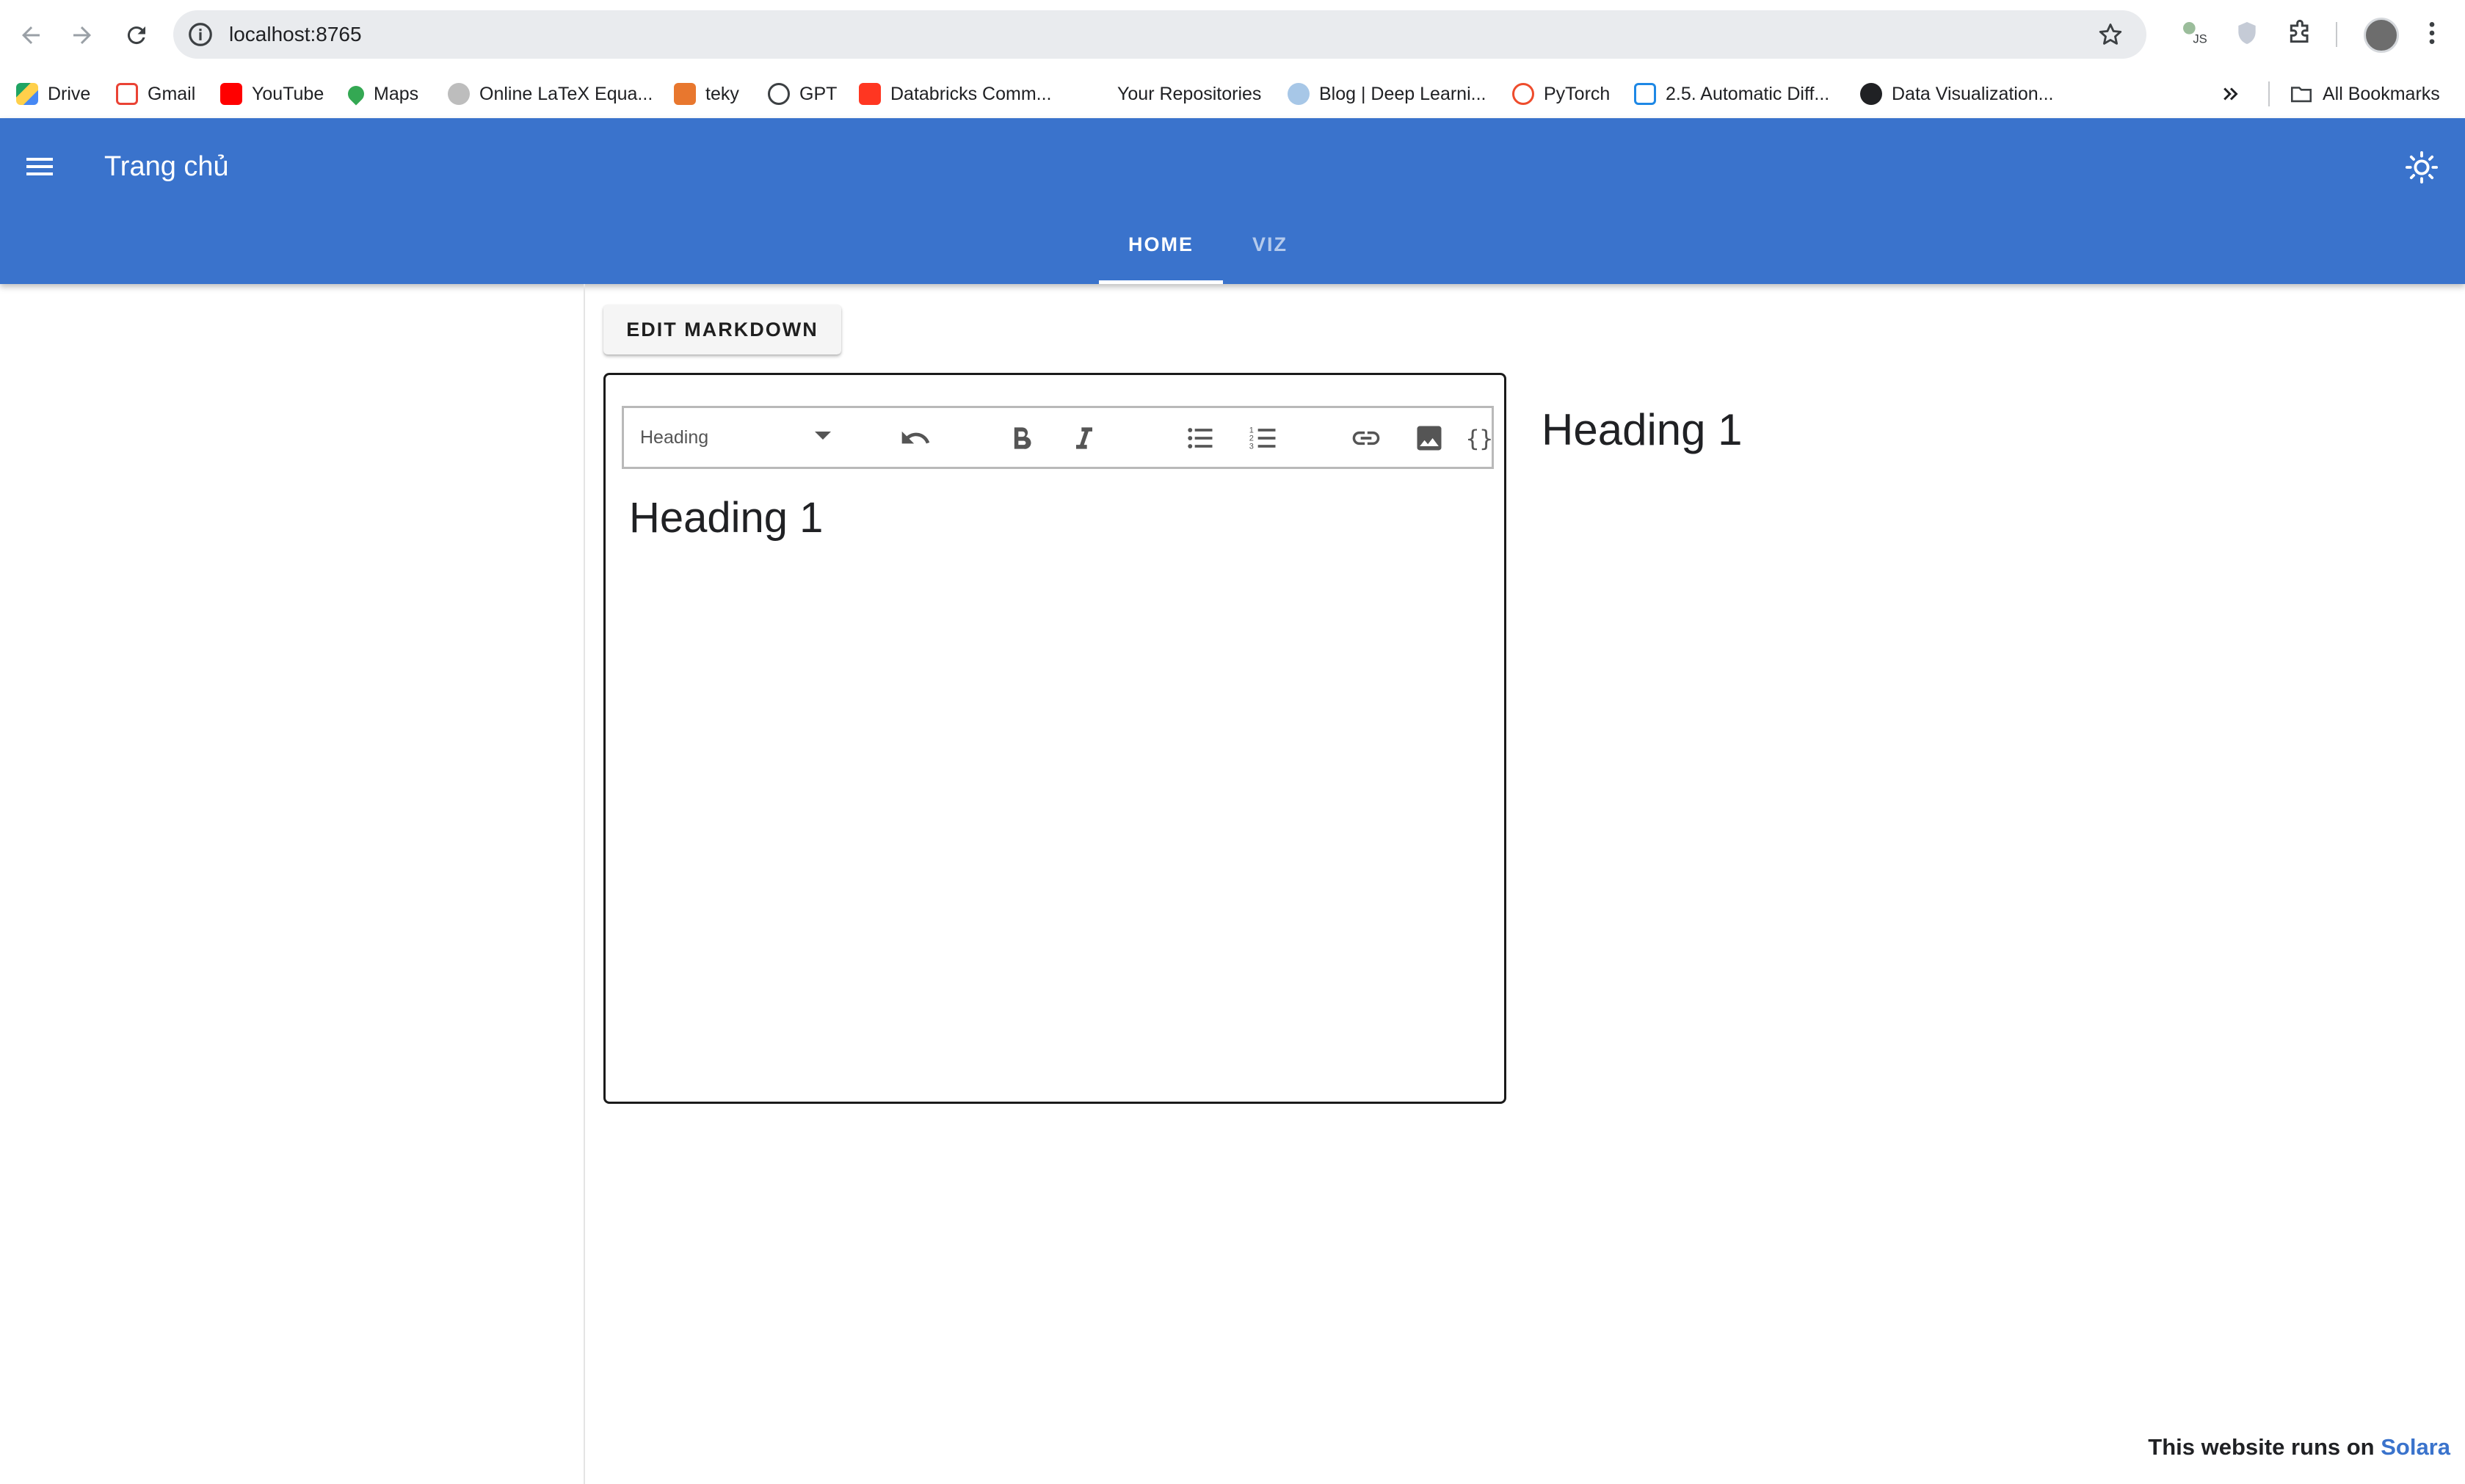 The image size is (2465, 1484). I want to click on globe-icon, so click(1871, 94).